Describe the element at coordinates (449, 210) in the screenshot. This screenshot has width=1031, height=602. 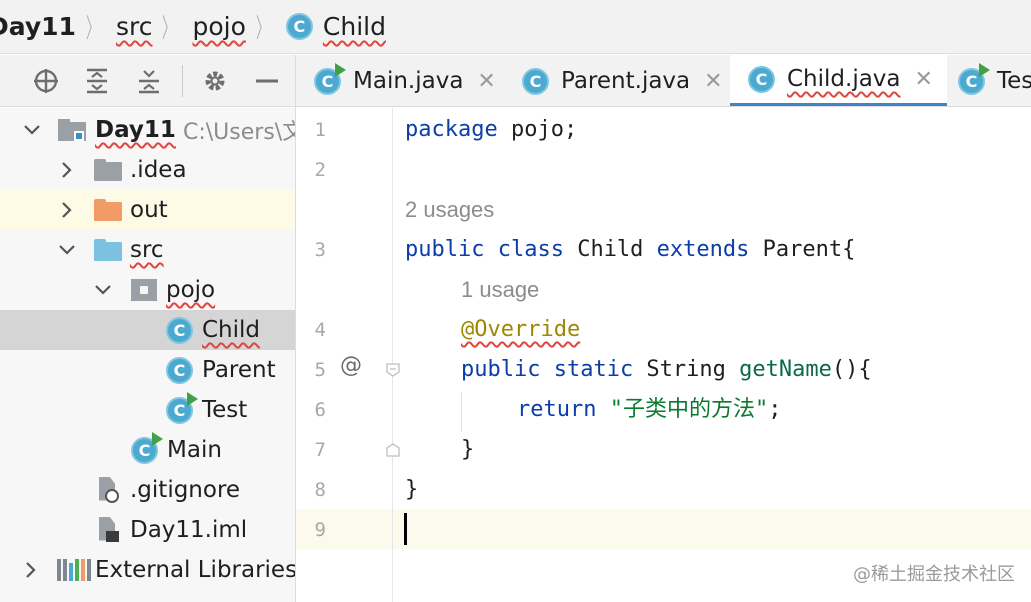
I see `usages-hint: 2 usages` at that location.